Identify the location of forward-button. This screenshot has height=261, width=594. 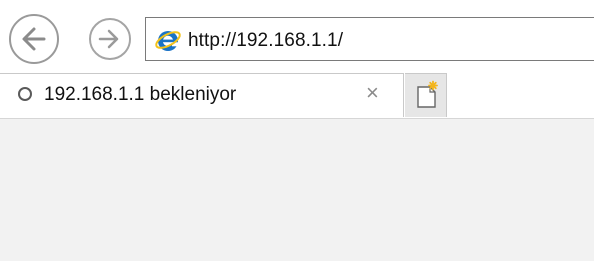
(110, 39).